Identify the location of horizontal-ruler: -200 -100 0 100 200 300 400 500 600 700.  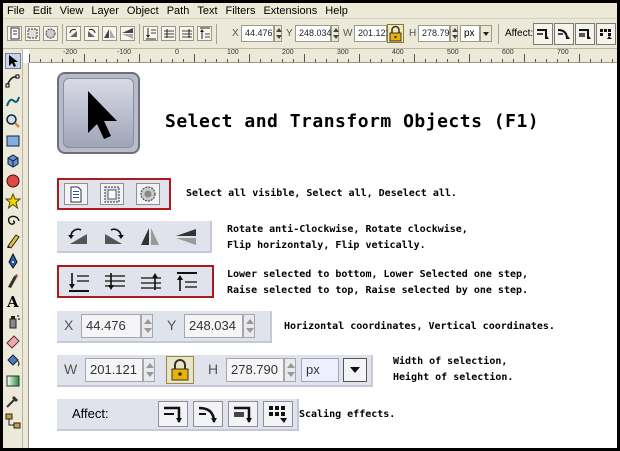
(323, 56).